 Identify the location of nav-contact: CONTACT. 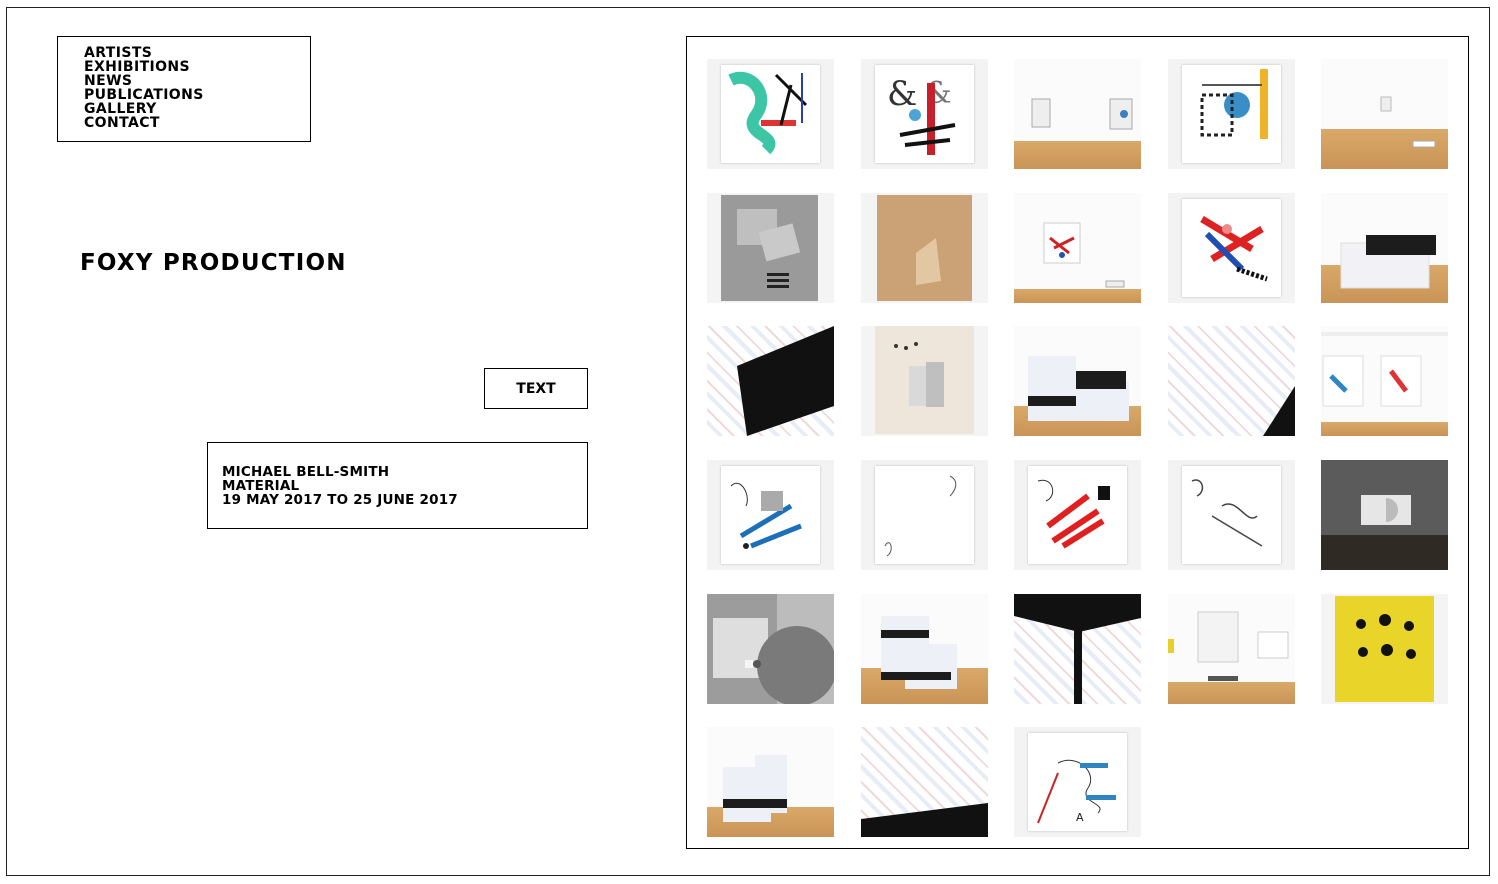
(197, 123).